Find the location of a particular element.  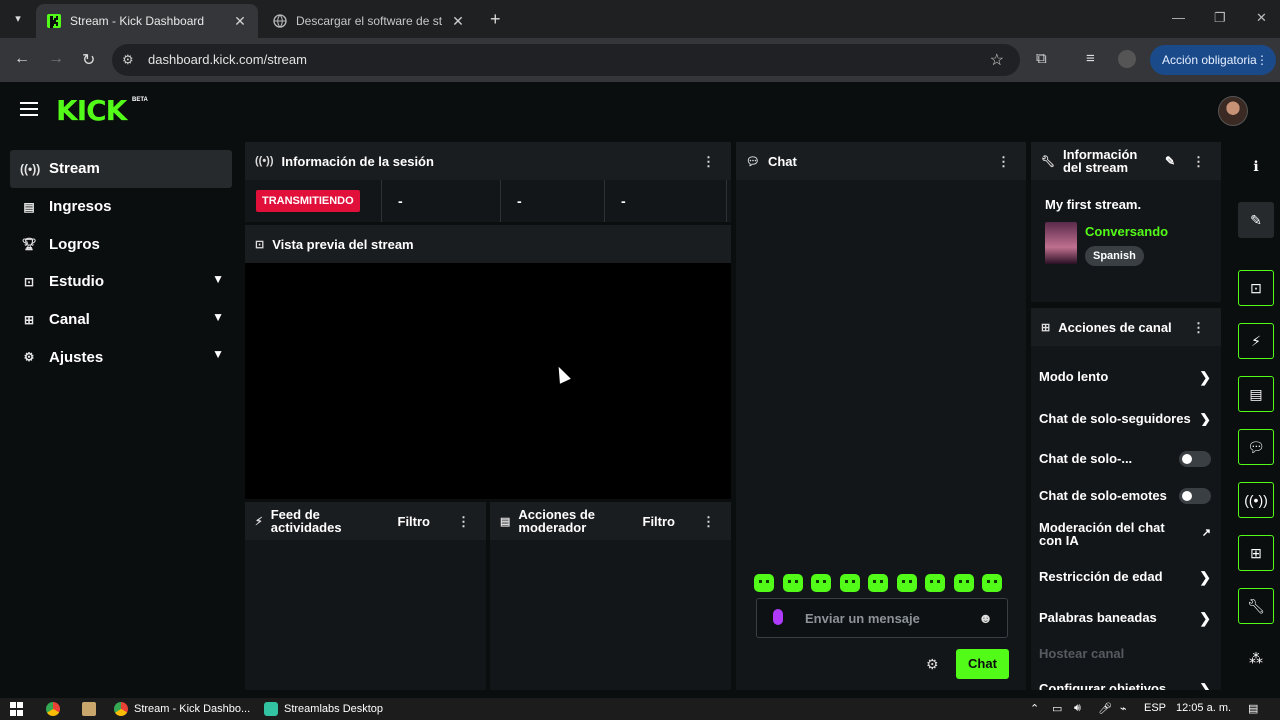

windows-start-icon is located at coordinates (17, 709).